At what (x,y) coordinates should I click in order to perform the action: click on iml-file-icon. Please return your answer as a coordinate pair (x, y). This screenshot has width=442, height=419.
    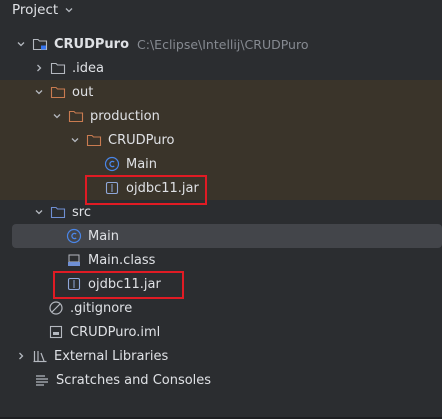
    Looking at the image, I should click on (56, 332).